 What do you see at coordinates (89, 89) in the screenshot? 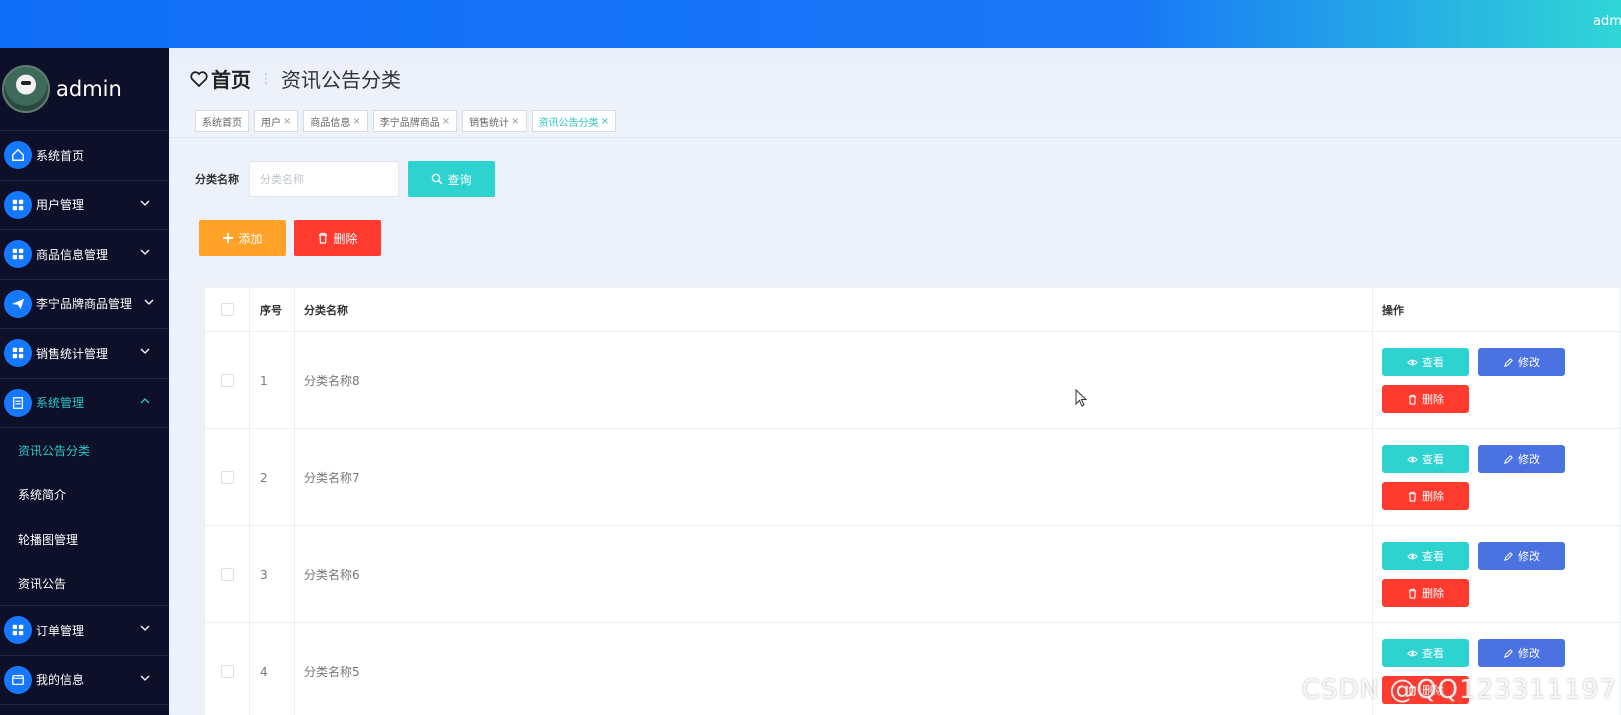
I see `profile-name: admin` at bounding box center [89, 89].